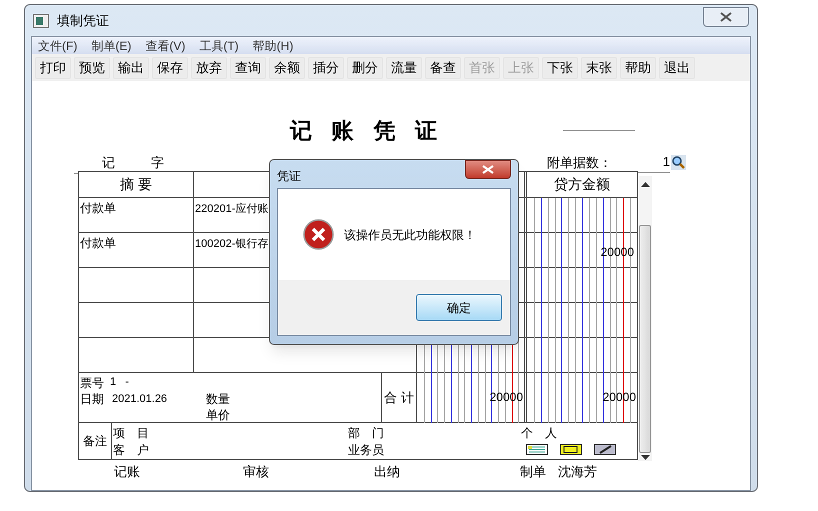  Describe the element at coordinates (58, 45) in the screenshot. I see `menu-item: 文件(F)` at that location.